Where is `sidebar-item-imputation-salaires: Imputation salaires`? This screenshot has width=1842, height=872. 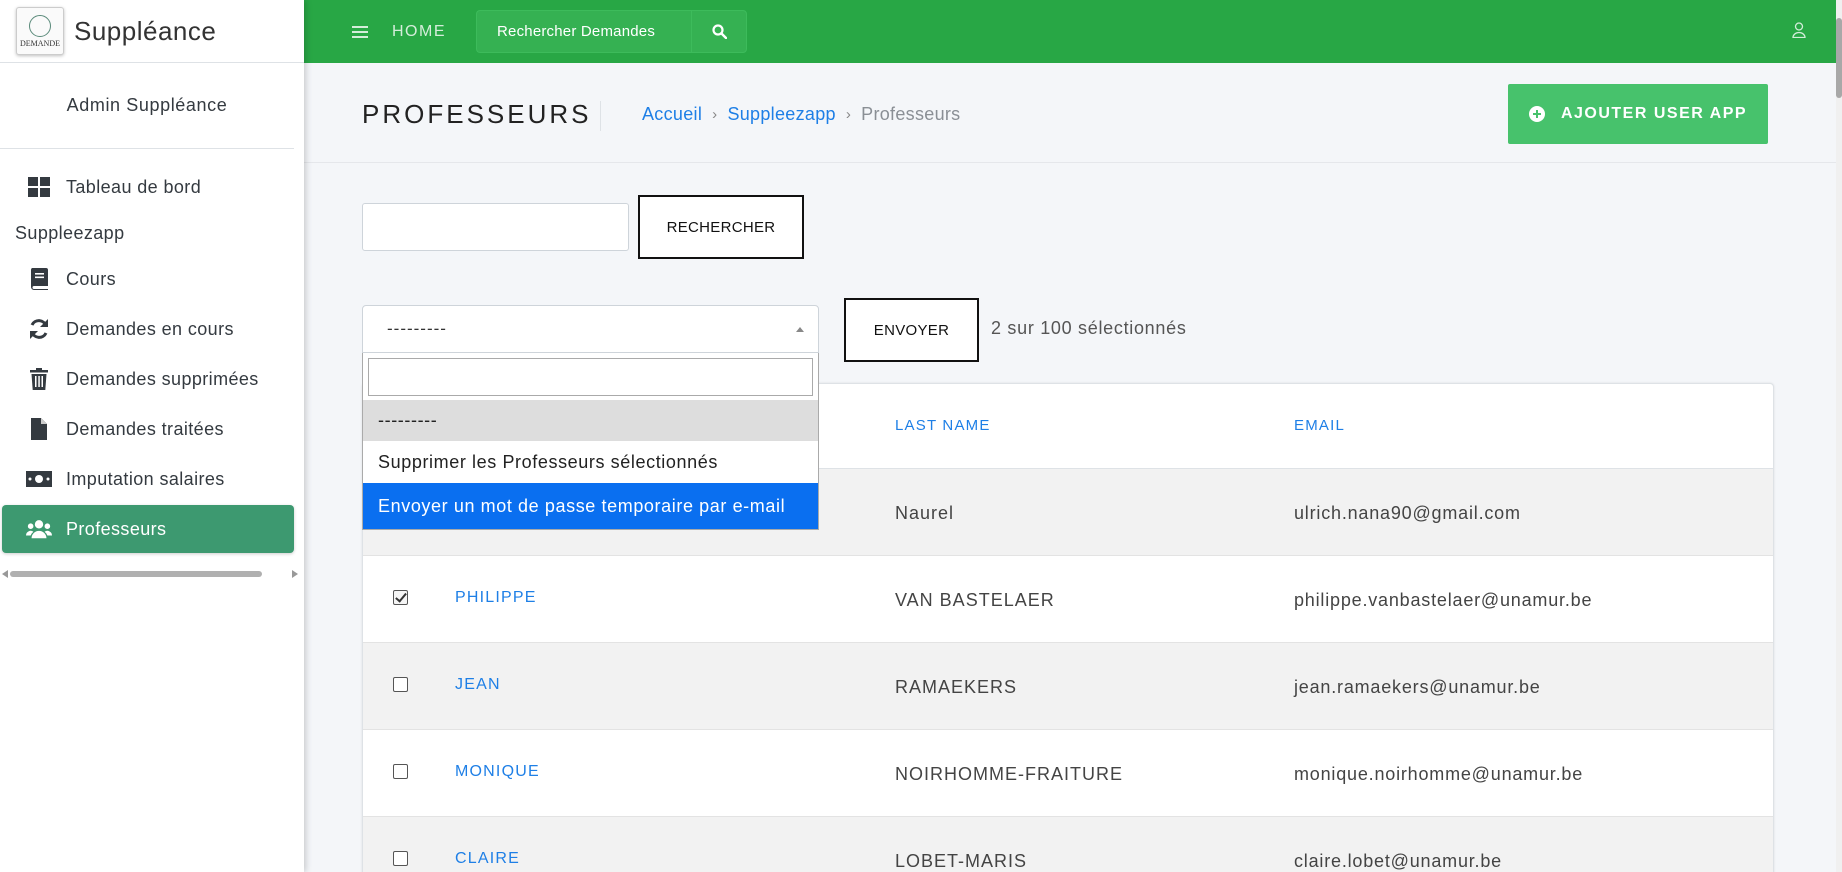 sidebar-item-imputation-salaires: Imputation salaires is located at coordinates (148, 479).